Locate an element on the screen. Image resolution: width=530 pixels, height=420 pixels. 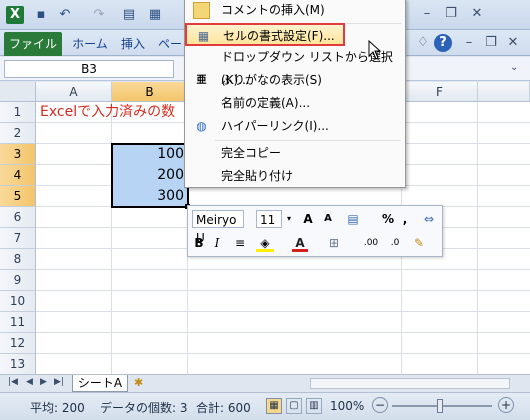
status-count: データの個数: 3 is located at coordinates (144, 408).